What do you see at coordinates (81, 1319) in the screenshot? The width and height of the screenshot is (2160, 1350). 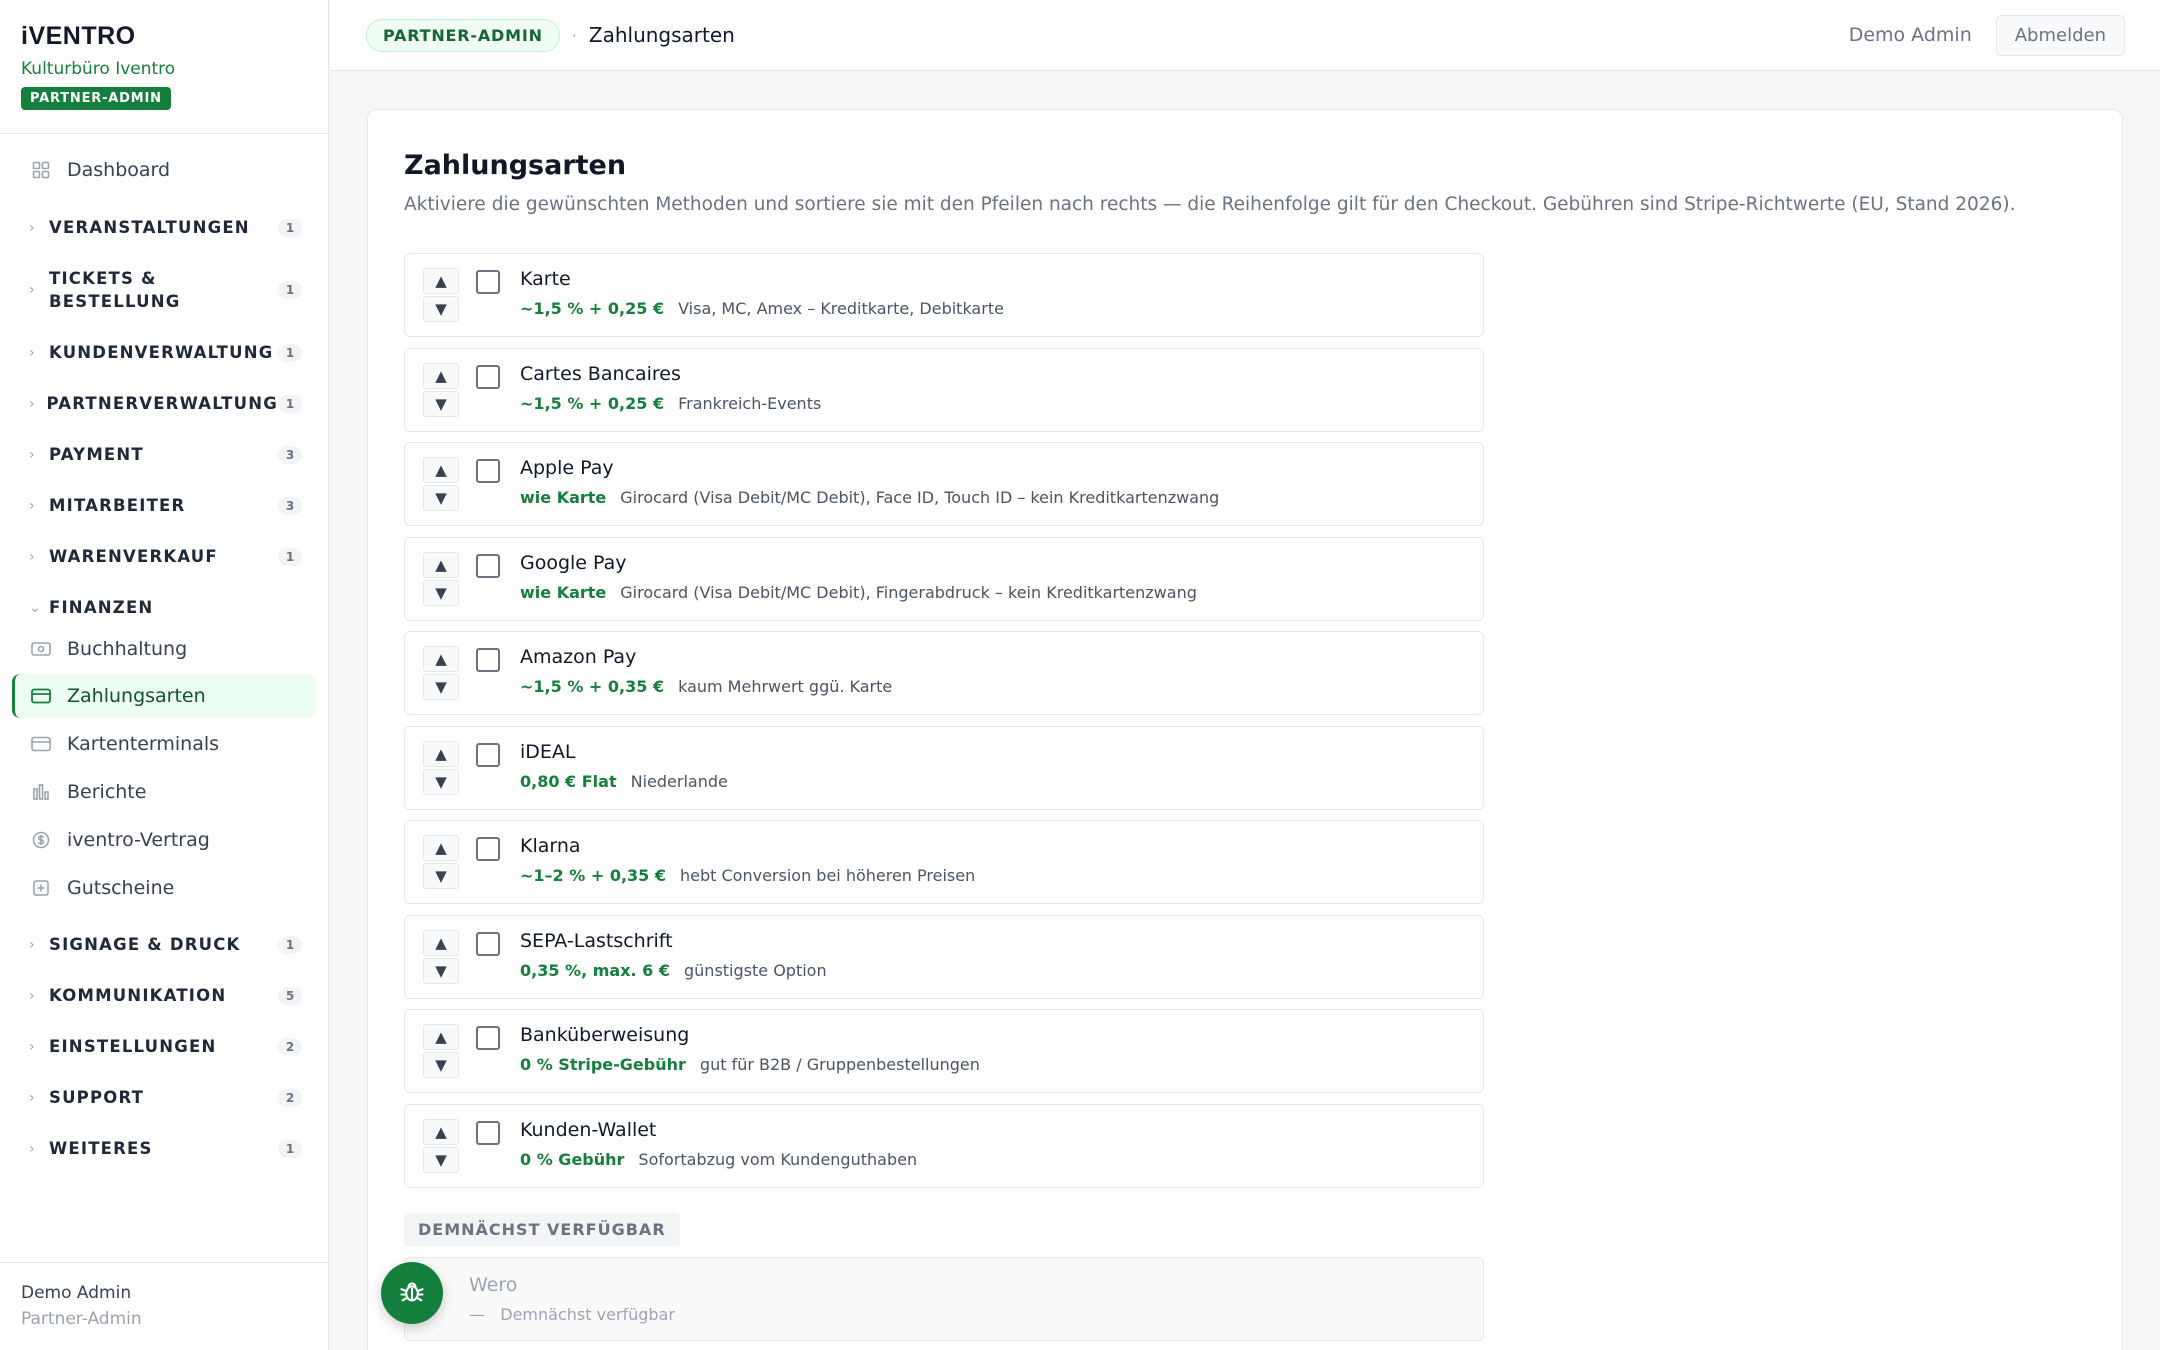 I see `user-role: Partner-Admin` at bounding box center [81, 1319].